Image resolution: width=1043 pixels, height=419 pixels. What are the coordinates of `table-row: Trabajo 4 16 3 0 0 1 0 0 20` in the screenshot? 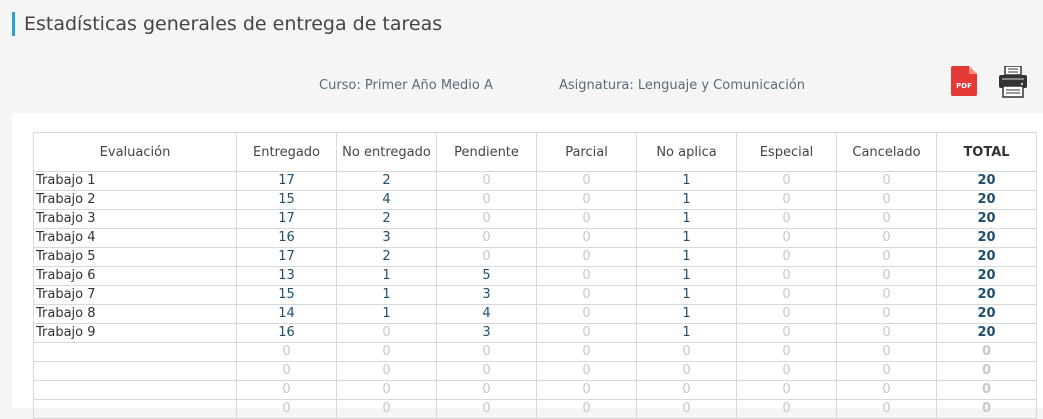 It's located at (535, 238).